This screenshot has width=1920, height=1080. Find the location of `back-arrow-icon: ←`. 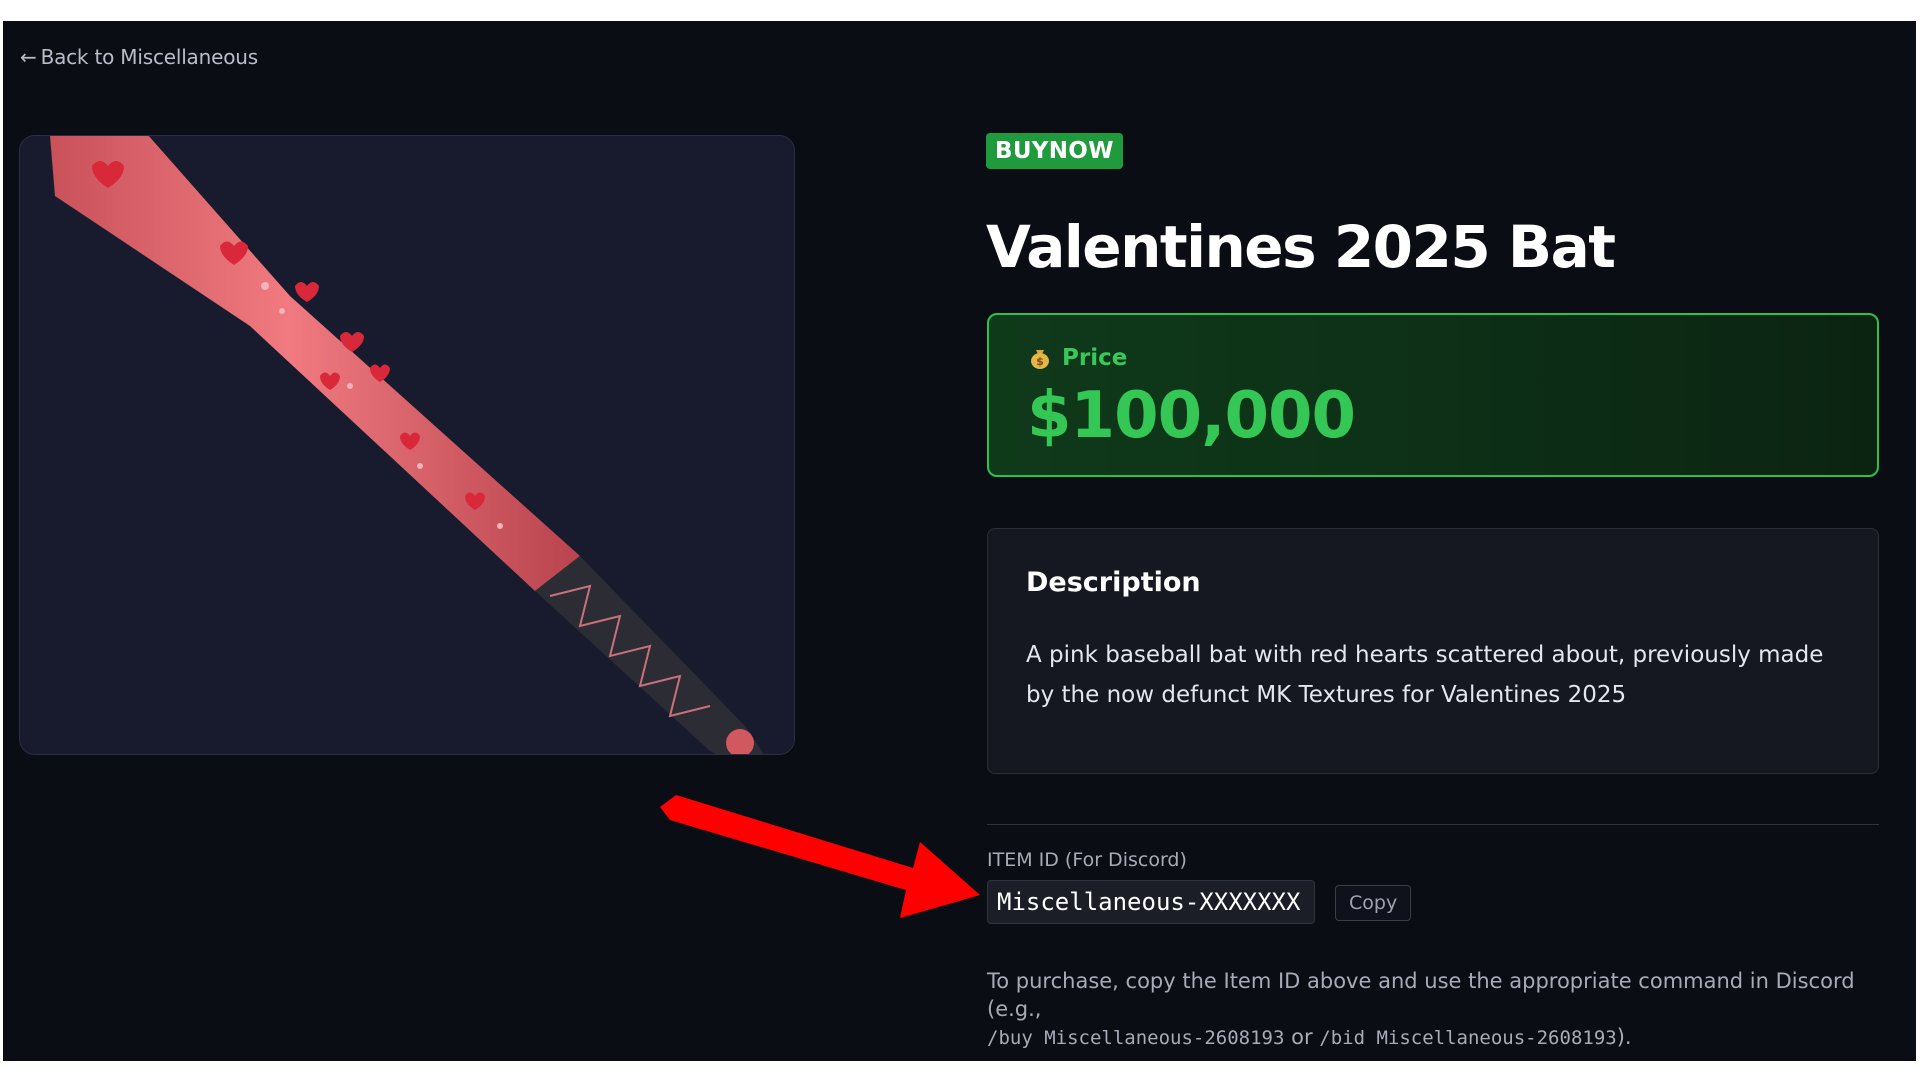

back-arrow-icon: ← is located at coordinates (28, 57).